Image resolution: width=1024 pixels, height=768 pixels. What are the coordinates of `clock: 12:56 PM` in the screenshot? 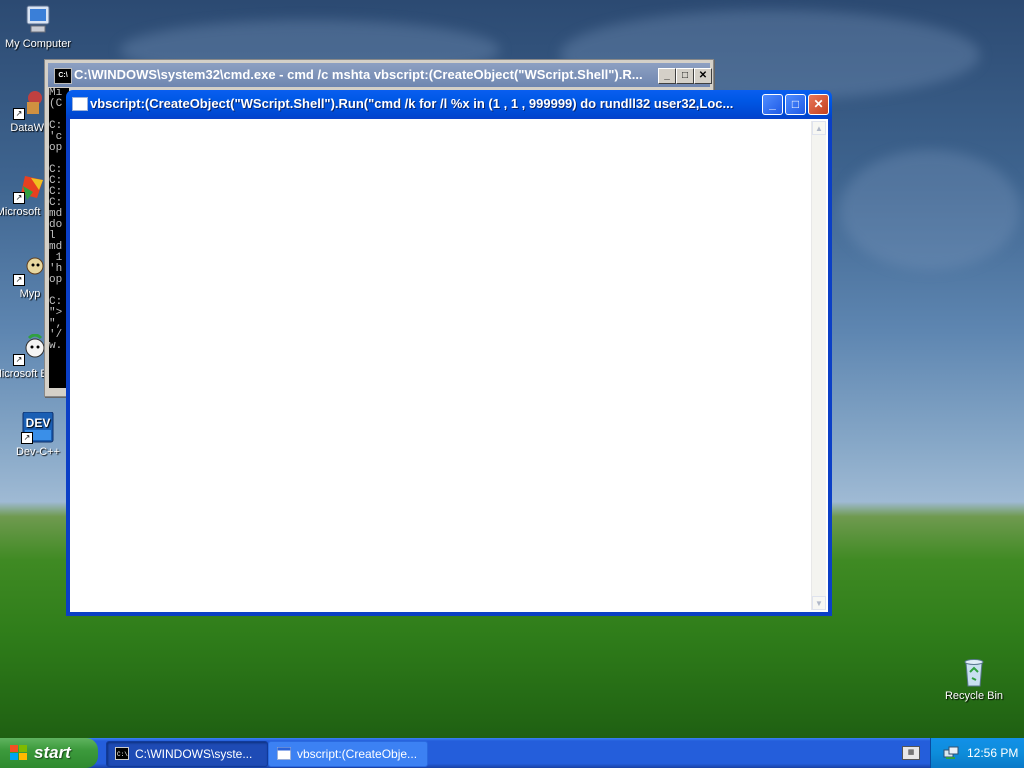 It's located at (992, 753).